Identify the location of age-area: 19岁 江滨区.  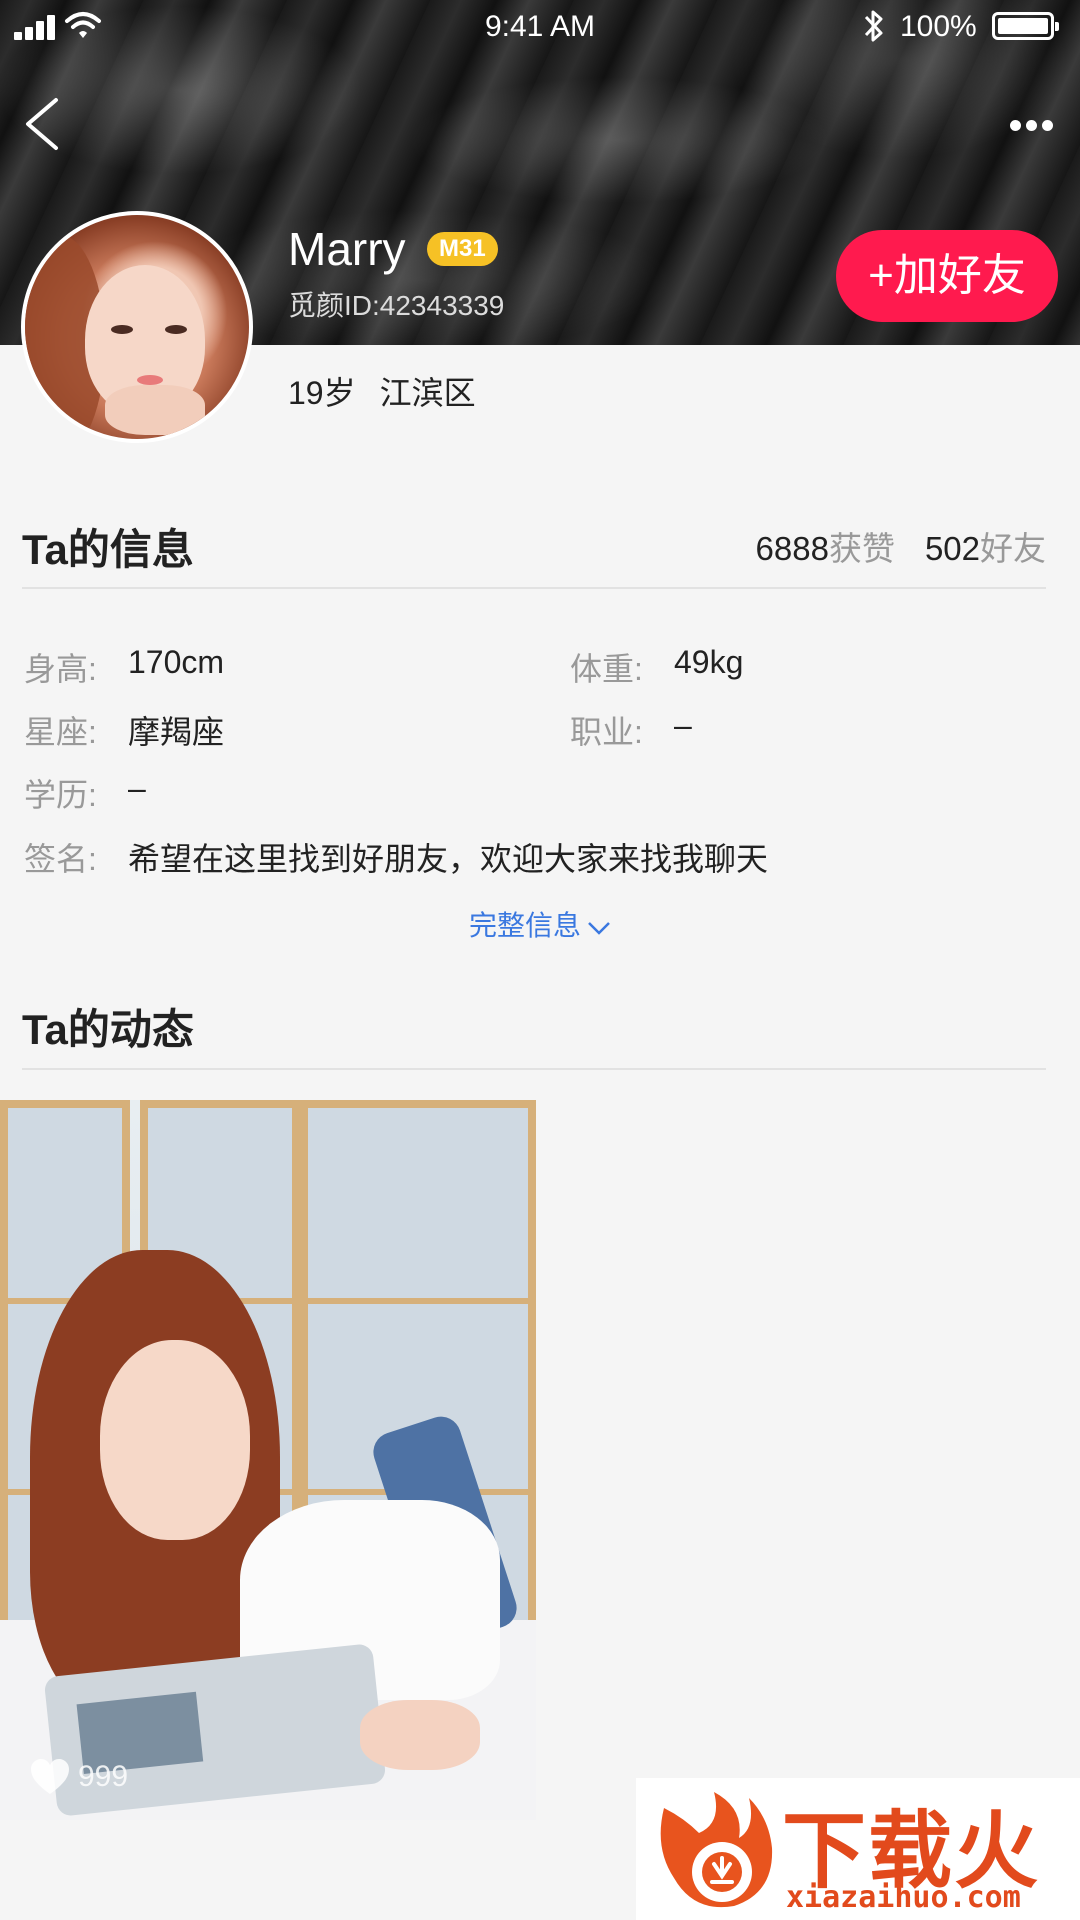
(382, 391).